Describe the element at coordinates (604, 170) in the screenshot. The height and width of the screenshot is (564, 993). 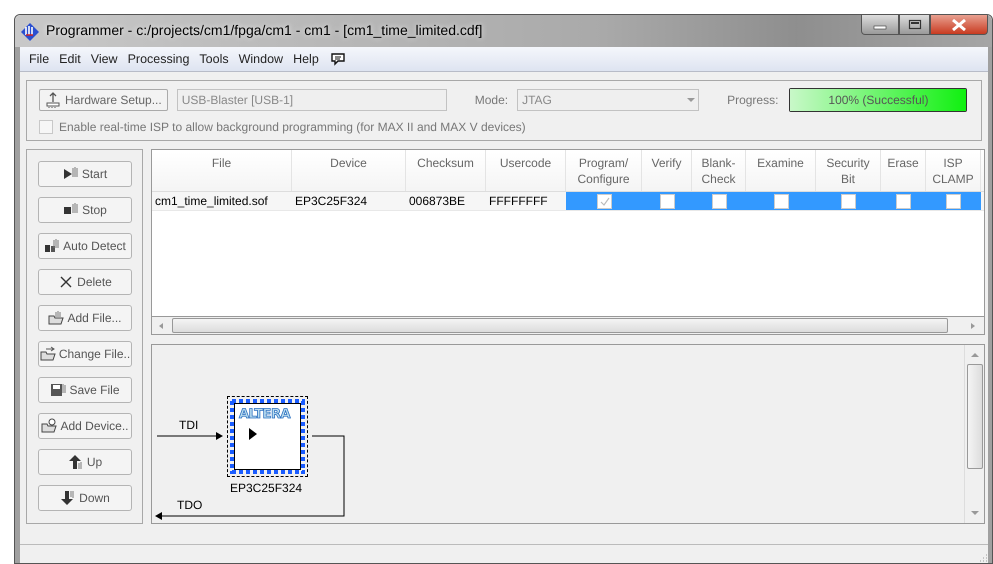
I see `column-header: Program/ Configure` at that location.